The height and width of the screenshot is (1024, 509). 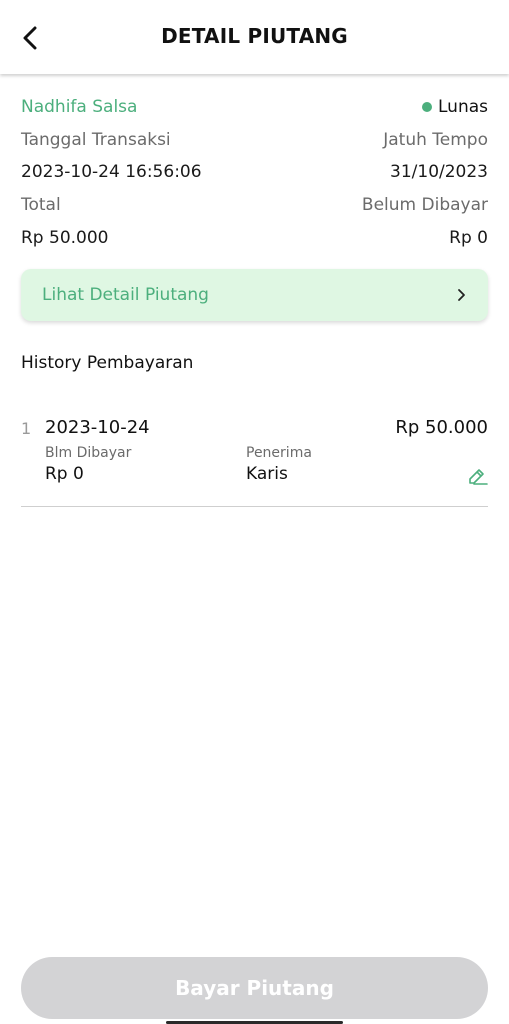 I want to click on payment-amount: Rp 50.000, so click(x=441, y=427).